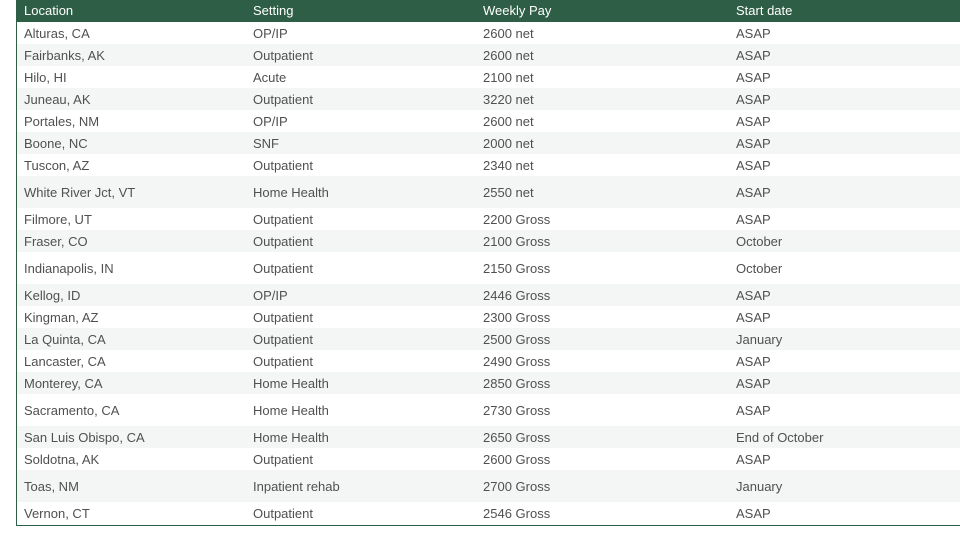  I want to click on table-row: Alturas, CA OP/IP 2600 net ASAP, so click(488, 33).